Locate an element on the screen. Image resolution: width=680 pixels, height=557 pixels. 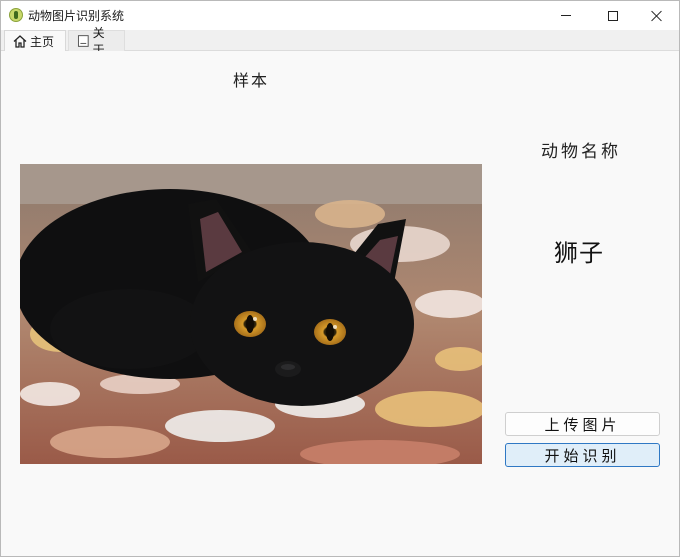
upload-image-button: 上传图片 is located at coordinates (582, 424).